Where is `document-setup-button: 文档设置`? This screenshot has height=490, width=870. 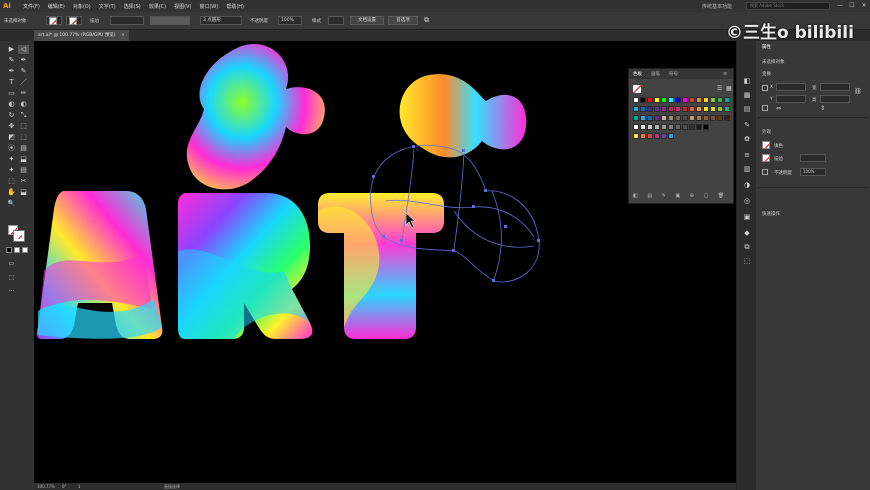
document-setup-button: 文档设置 is located at coordinates (367, 20).